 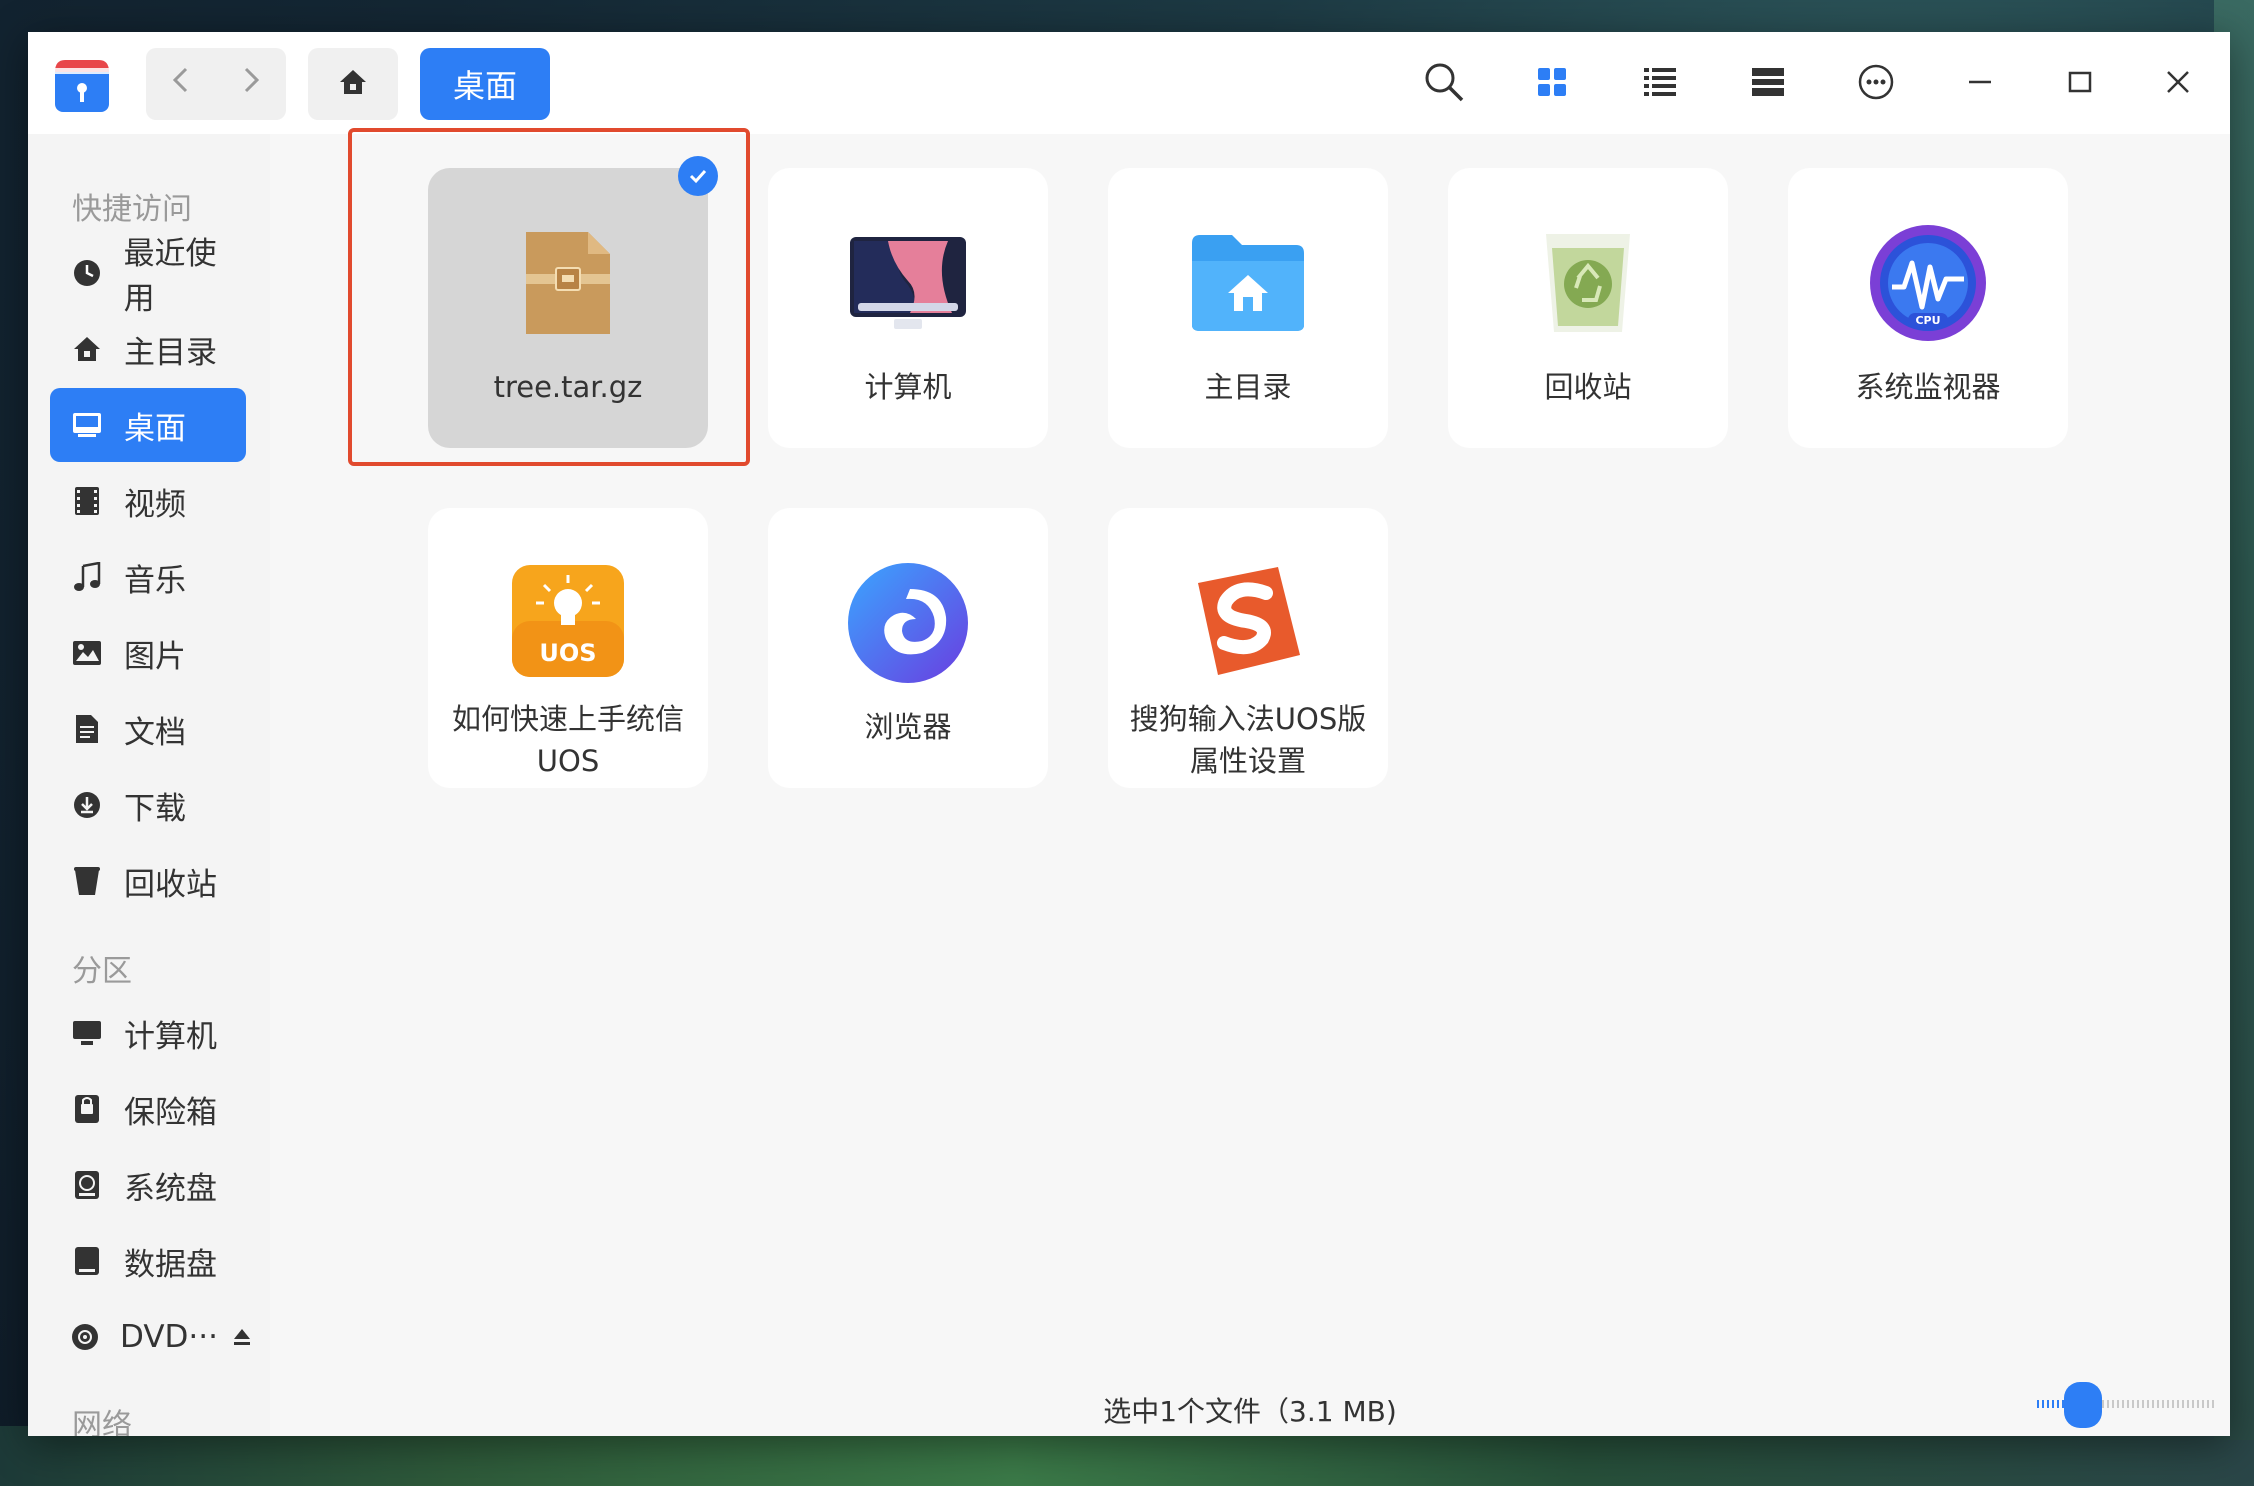 What do you see at coordinates (87, 729) in the screenshot?
I see `document-icon` at bounding box center [87, 729].